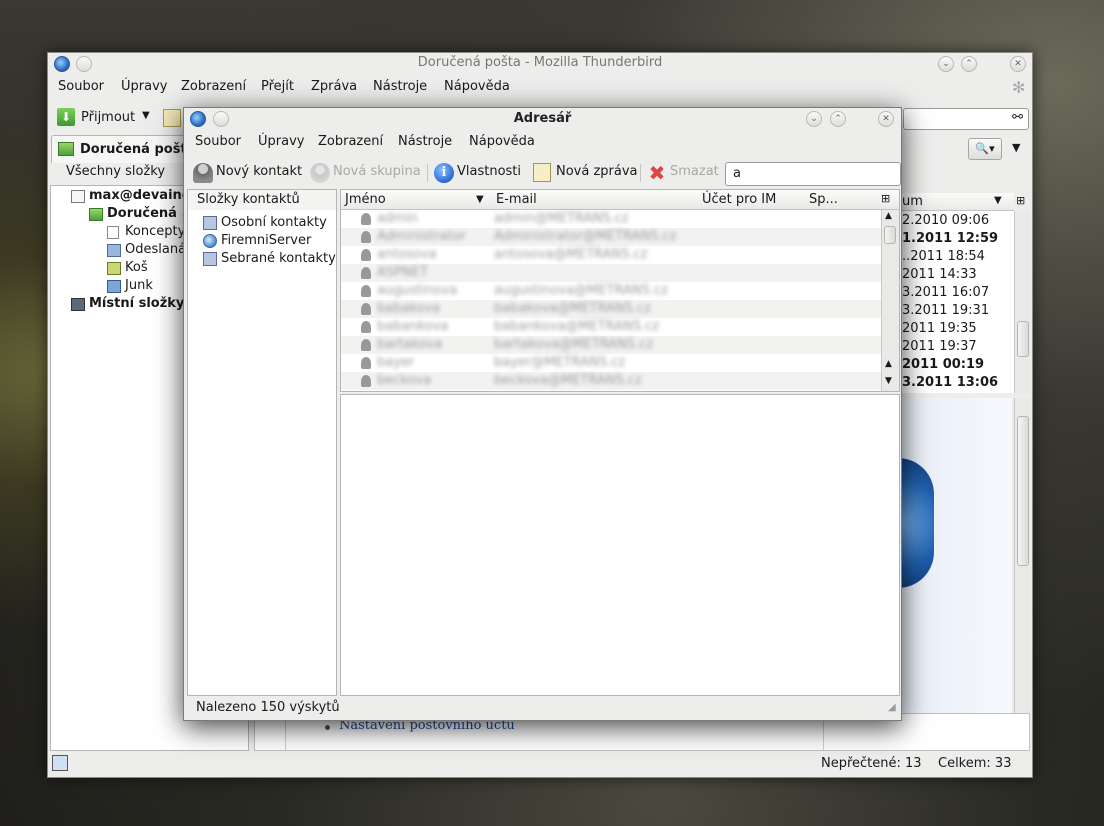 This screenshot has height=826, width=1104. Describe the element at coordinates (813, 174) in the screenshot. I see `contact-search-input: a` at that location.